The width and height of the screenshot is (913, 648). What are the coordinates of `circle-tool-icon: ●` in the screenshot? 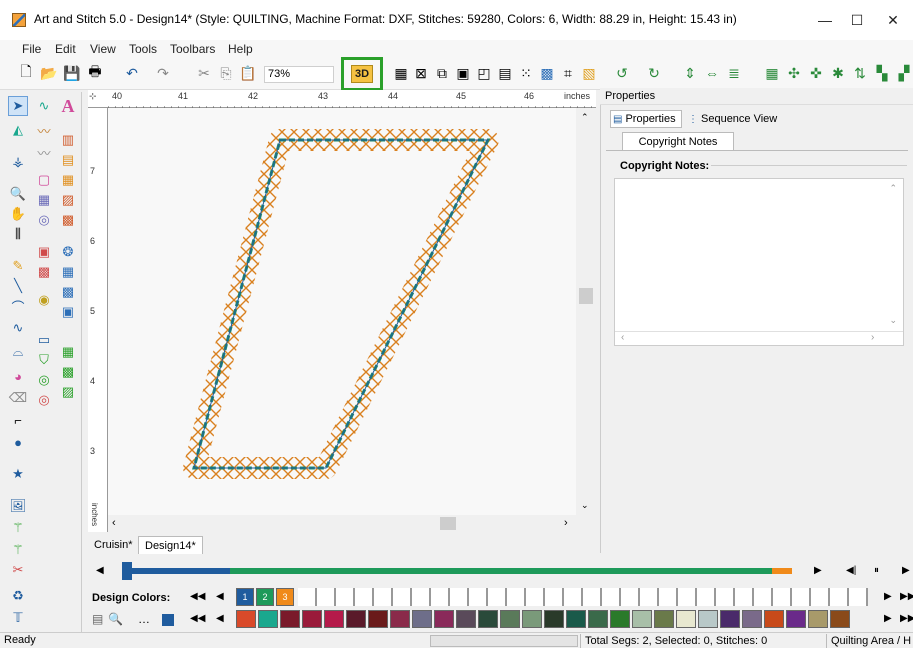 It's located at (18, 442).